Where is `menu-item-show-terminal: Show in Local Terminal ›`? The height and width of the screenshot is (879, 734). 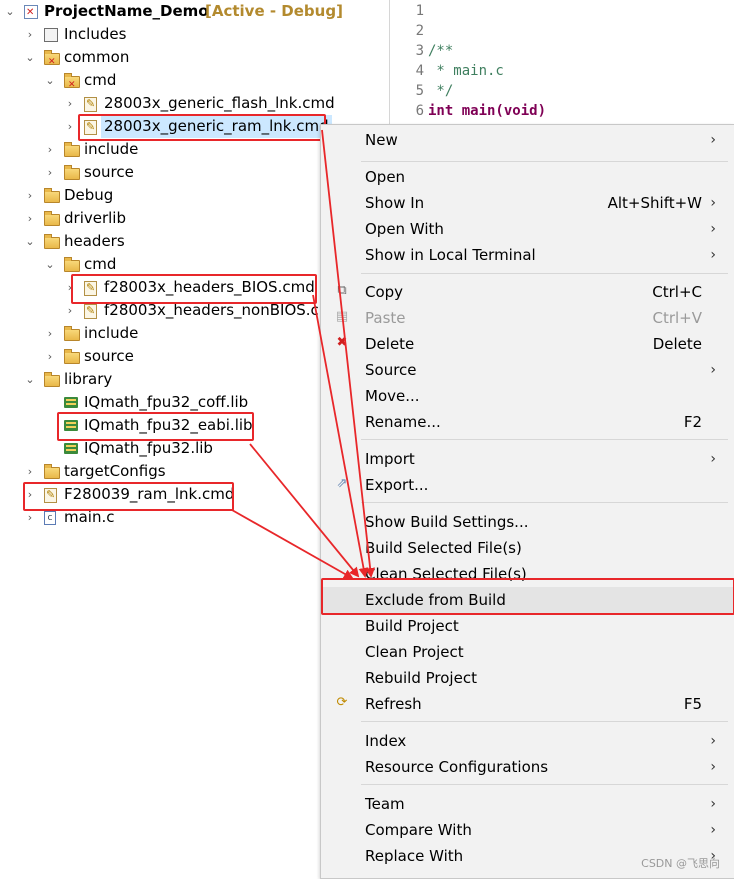
menu-item-show-terminal: Show in Local Terminal › is located at coordinates (527, 255).